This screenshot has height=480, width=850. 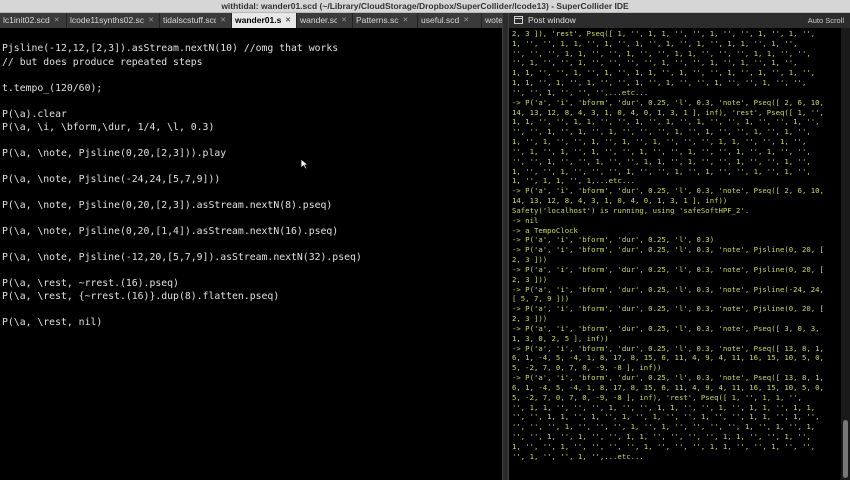 What do you see at coordinates (52, 88) in the screenshot?
I see `code-line: t.tempo_(120/60);` at bounding box center [52, 88].